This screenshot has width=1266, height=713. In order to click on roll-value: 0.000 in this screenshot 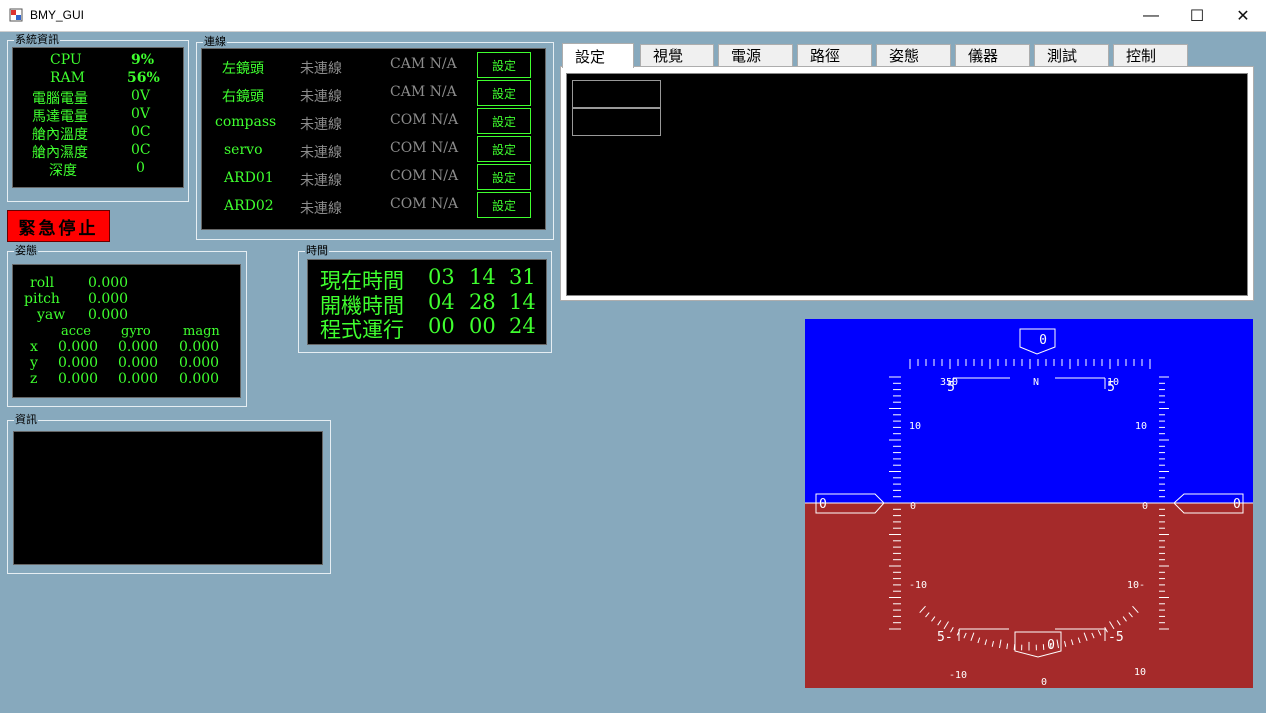, I will do `click(108, 283)`.